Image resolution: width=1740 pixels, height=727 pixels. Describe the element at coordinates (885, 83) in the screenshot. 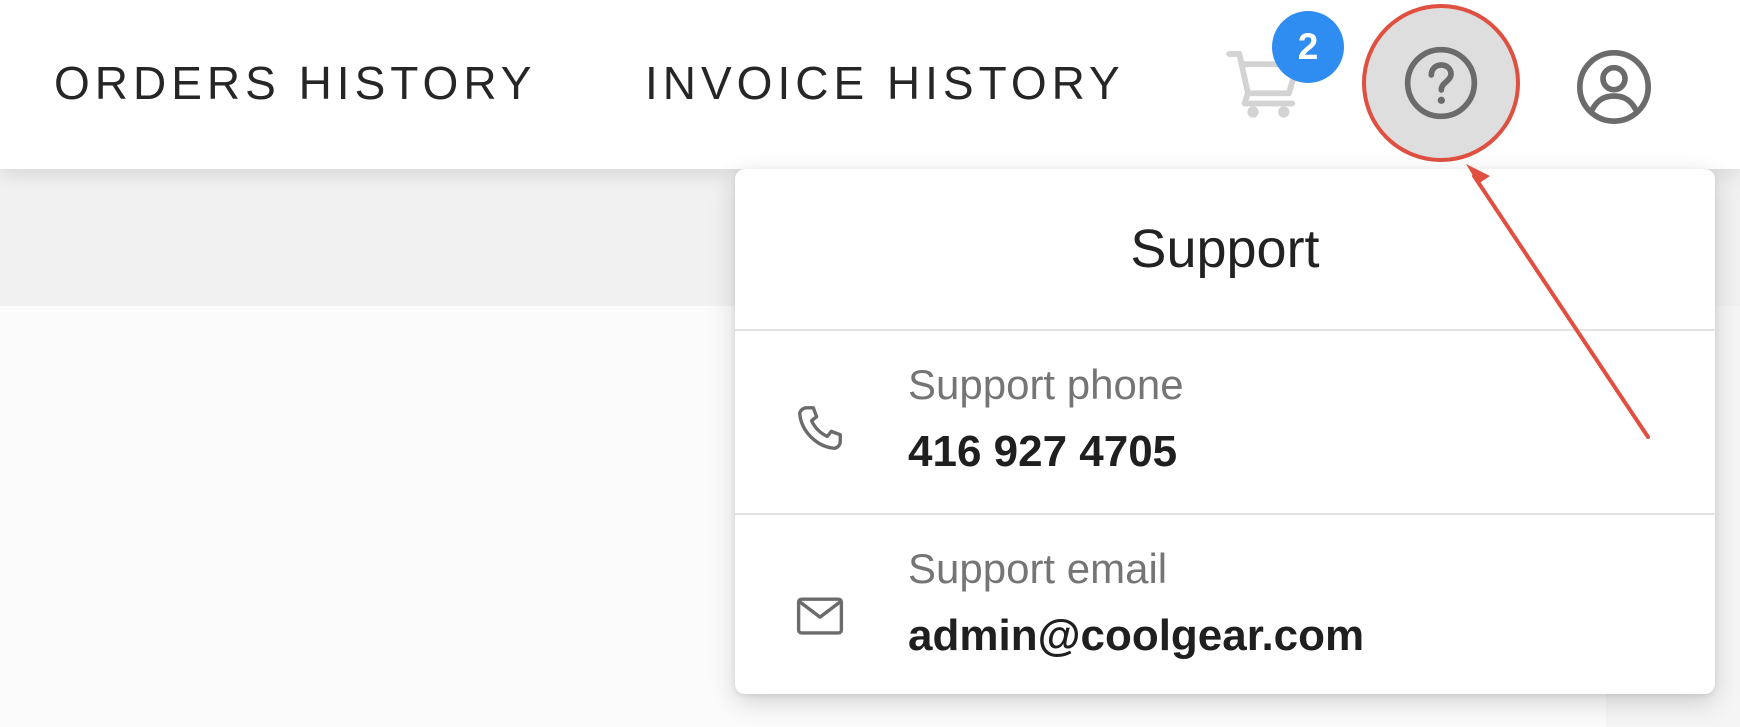

I see `nav-invoice-history: INVOICE HISTORY` at that location.